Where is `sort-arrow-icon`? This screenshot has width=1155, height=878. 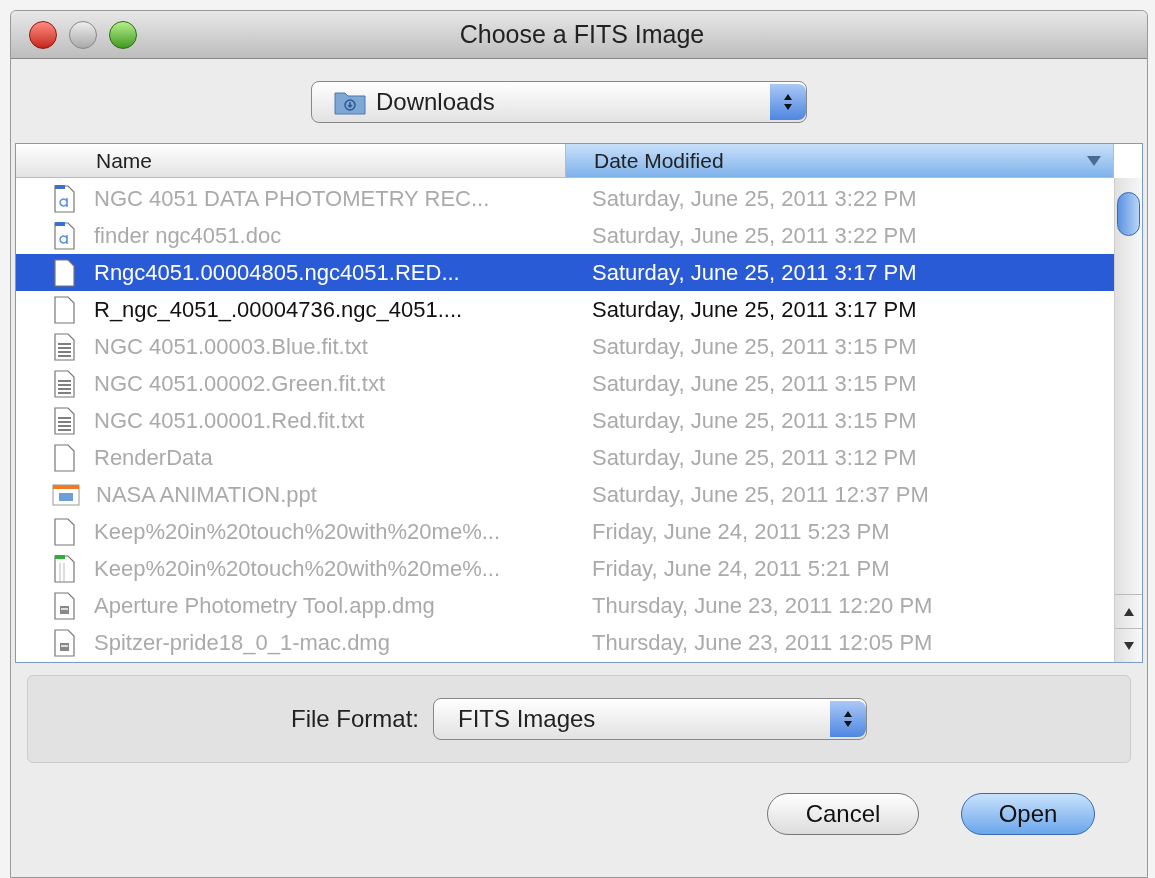 sort-arrow-icon is located at coordinates (1094, 160).